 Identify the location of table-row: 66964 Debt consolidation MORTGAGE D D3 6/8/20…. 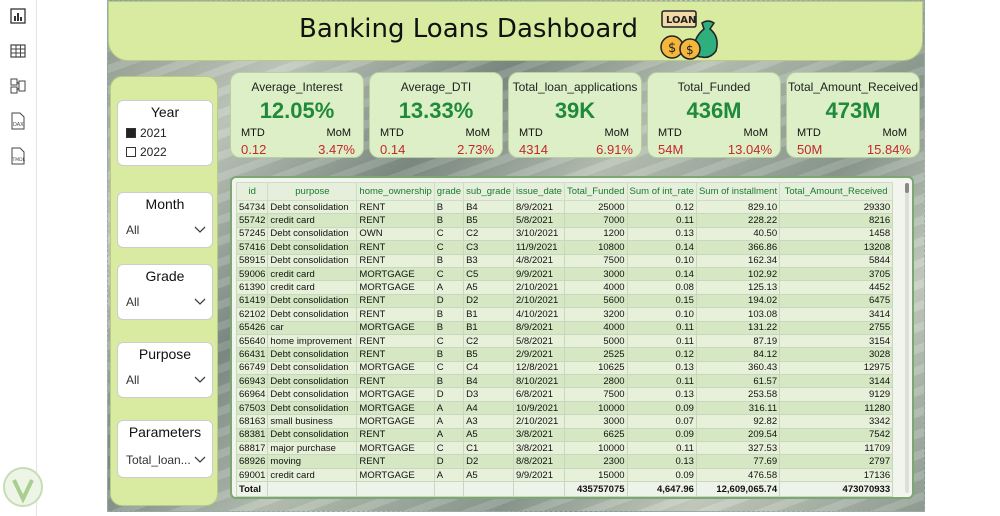
(564, 394).